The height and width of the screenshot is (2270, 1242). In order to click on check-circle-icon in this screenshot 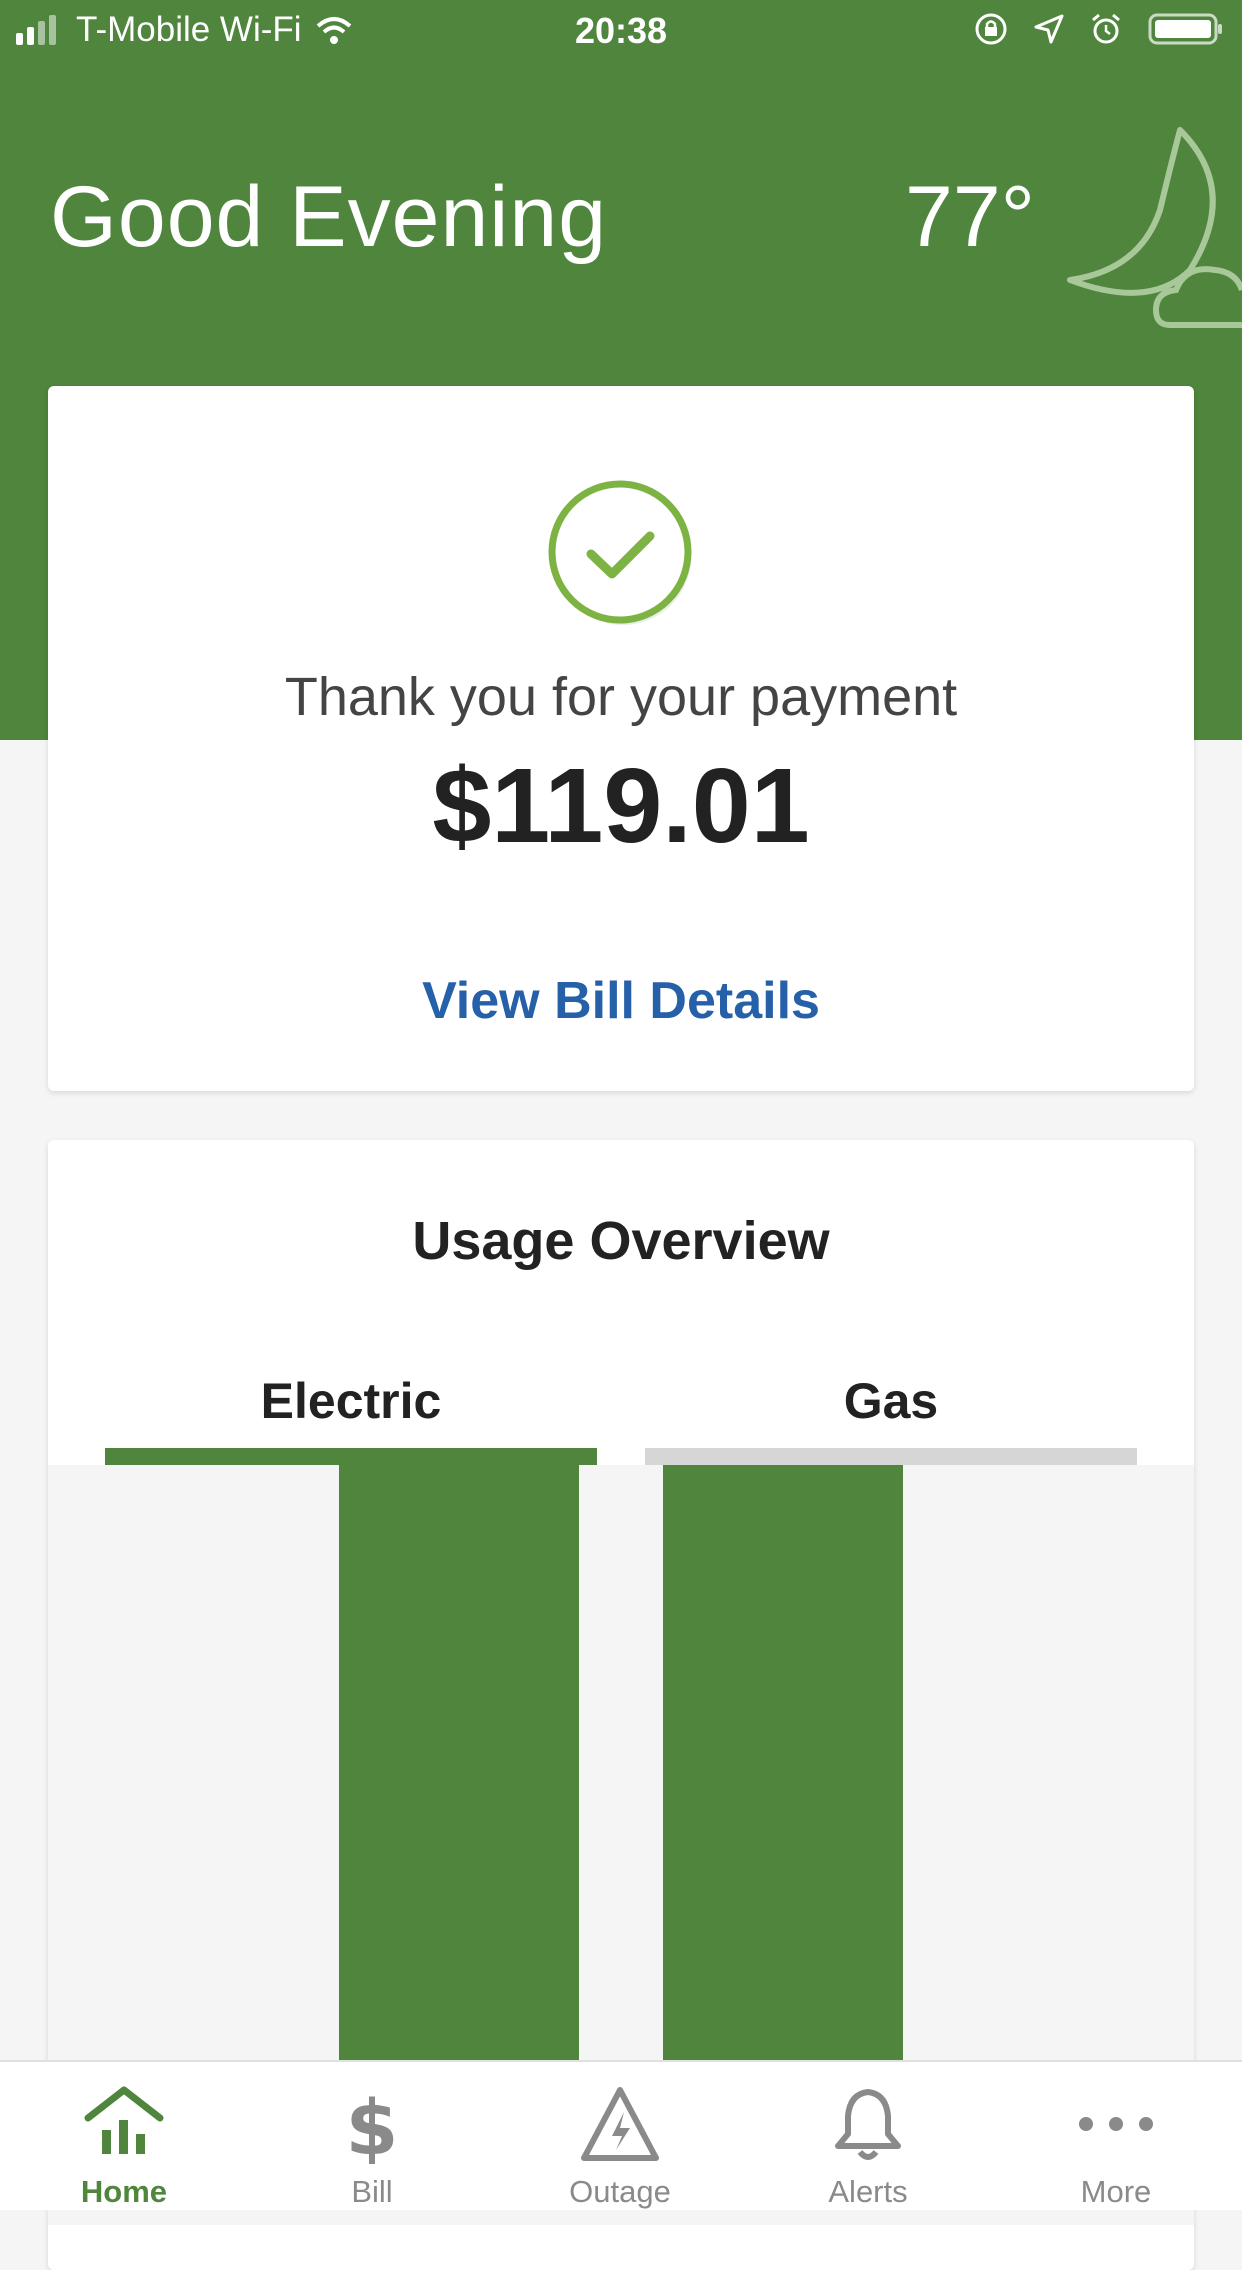, I will do `click(620, 552)`.